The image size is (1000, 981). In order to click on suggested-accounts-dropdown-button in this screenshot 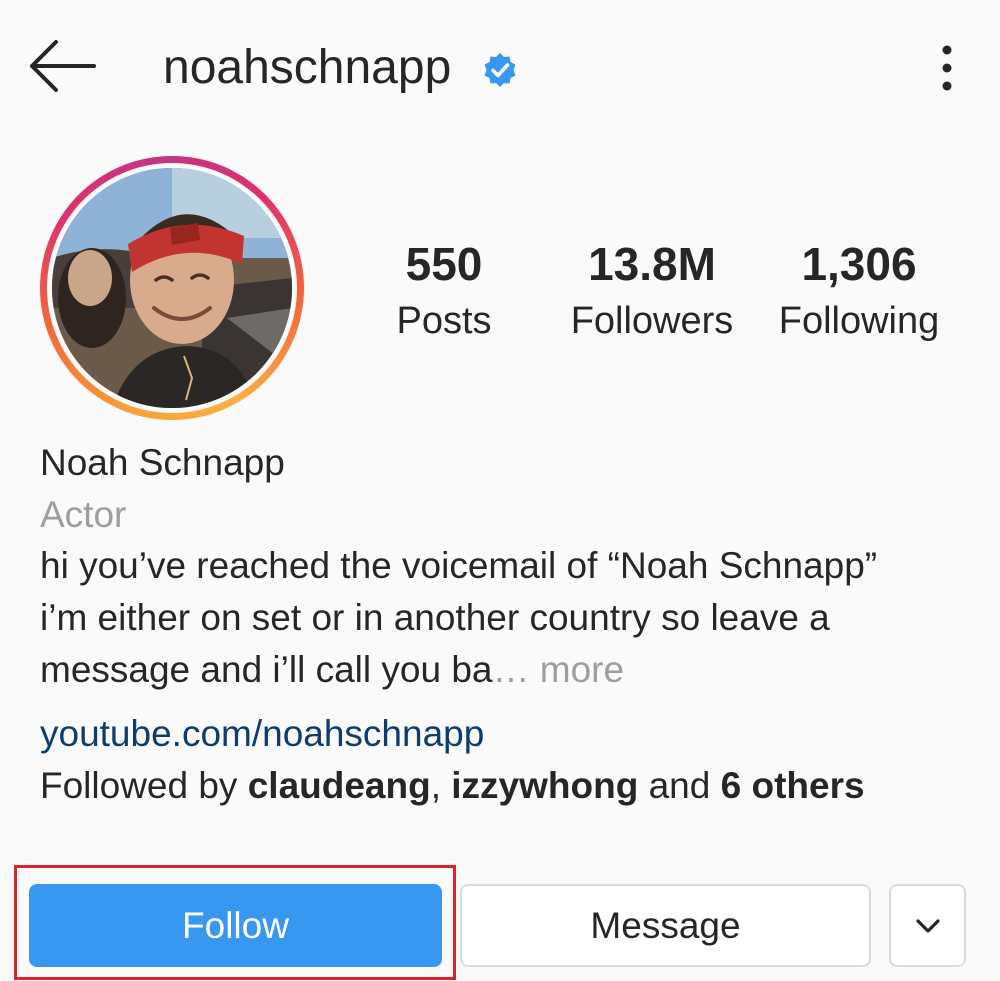, I will do `click(927, 925)`.